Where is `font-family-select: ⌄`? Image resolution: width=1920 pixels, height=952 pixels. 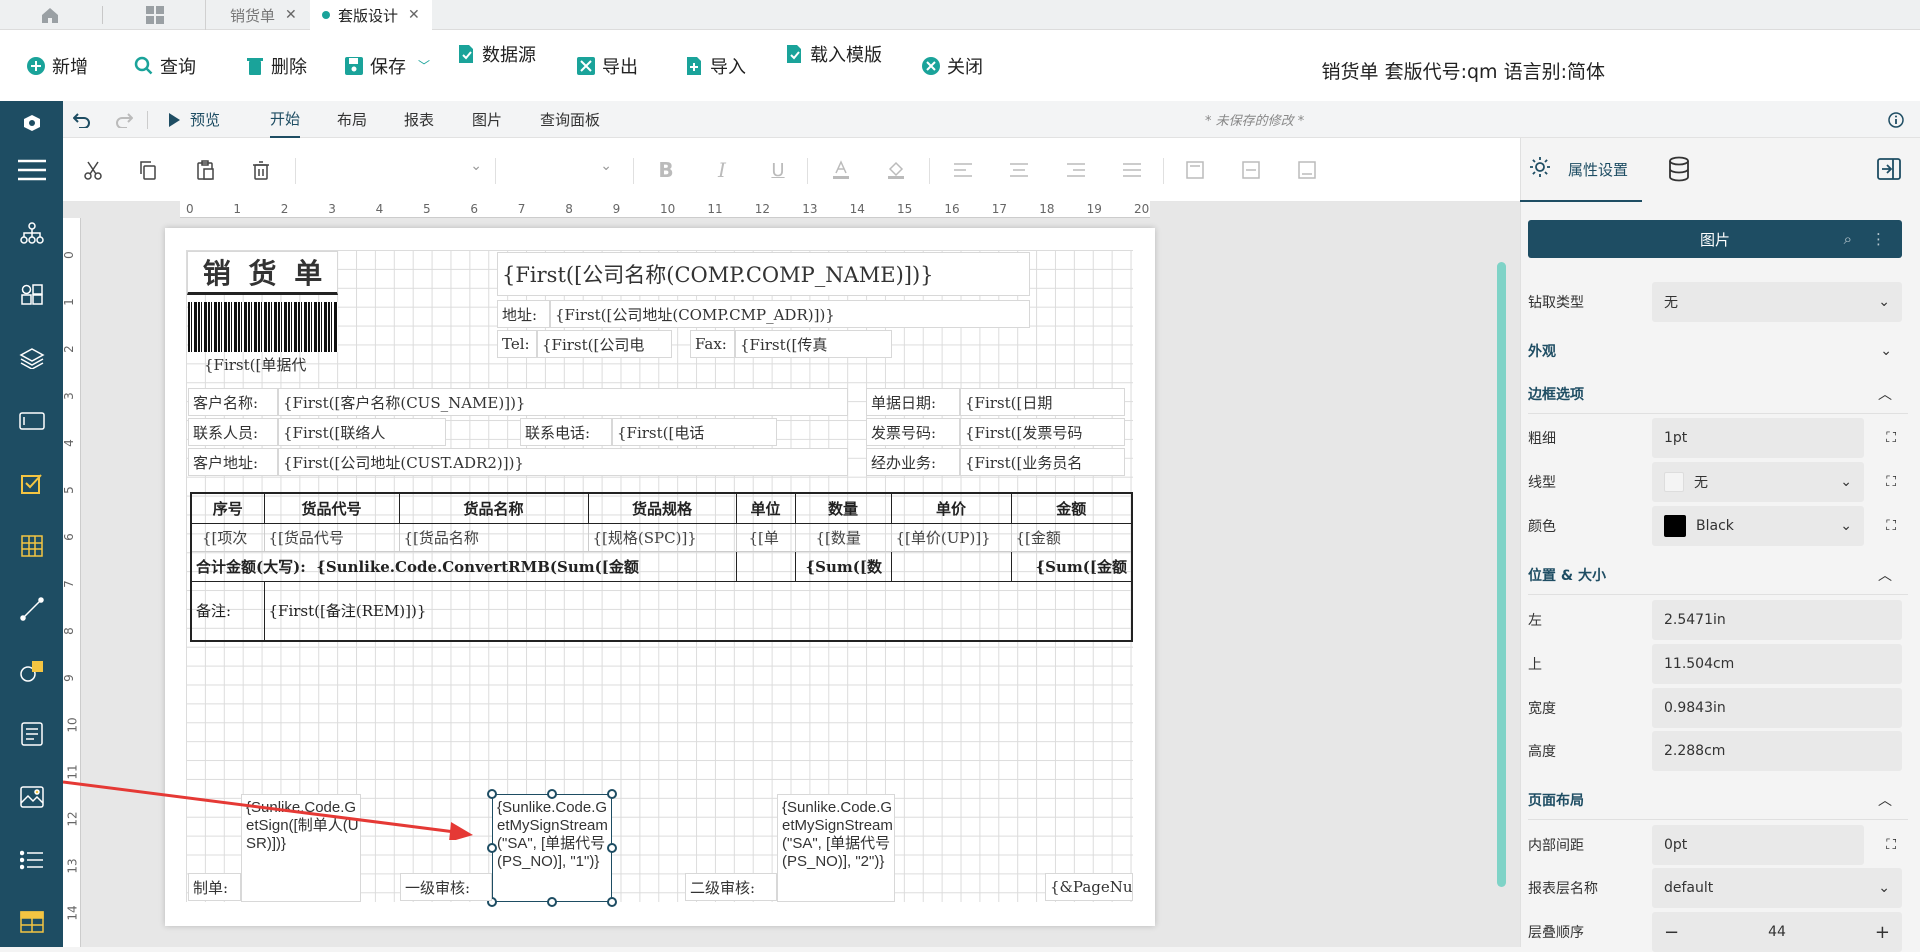 font-family-select: ⌄ is located at coordinates (398, 170).